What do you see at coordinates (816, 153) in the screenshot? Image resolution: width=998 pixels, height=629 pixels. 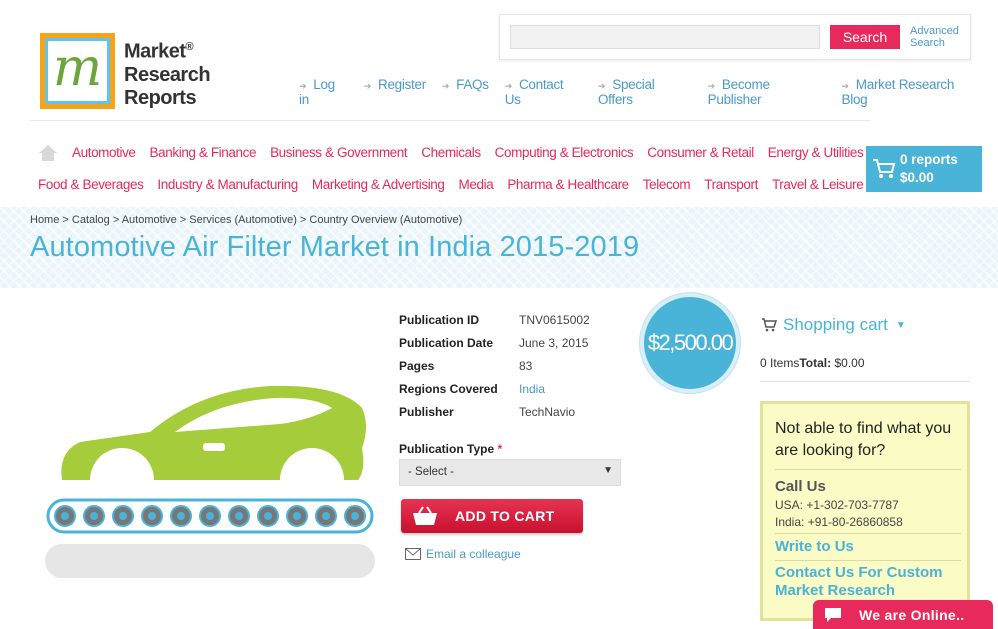 I see `category-energy-utilities: Energy & Utilities` at bounding box center [816, 153].